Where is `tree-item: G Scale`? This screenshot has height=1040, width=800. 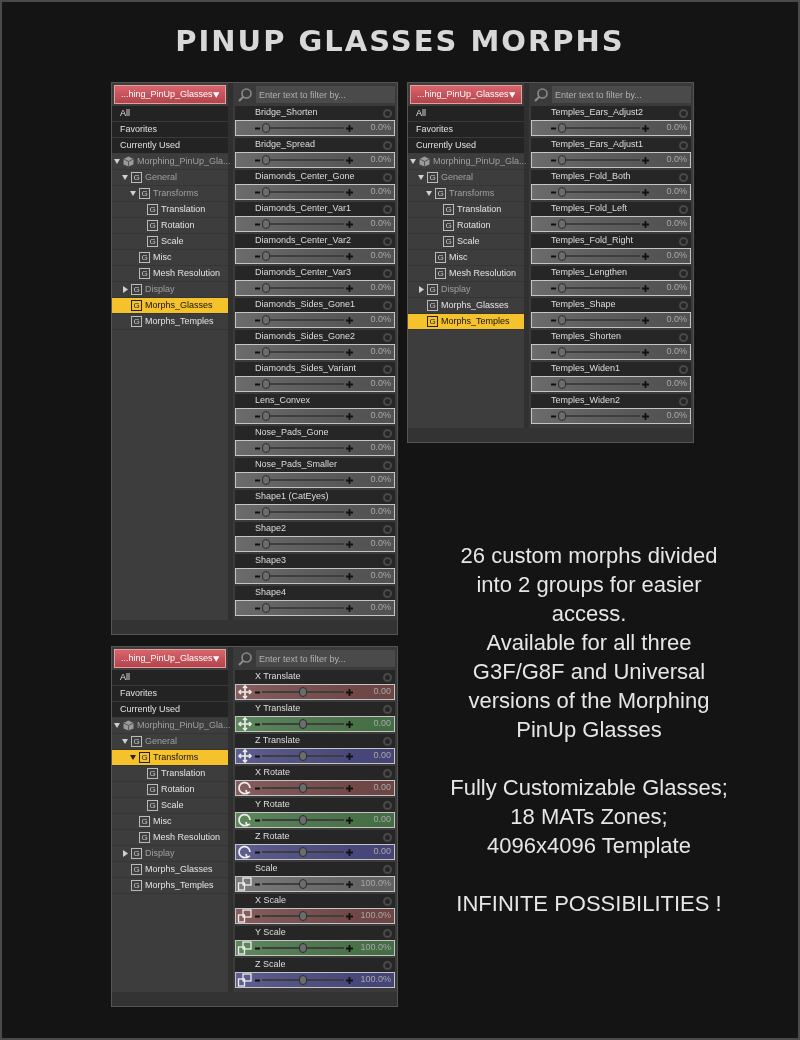
tree-item: G Scale is located at coordinates (170, 806).